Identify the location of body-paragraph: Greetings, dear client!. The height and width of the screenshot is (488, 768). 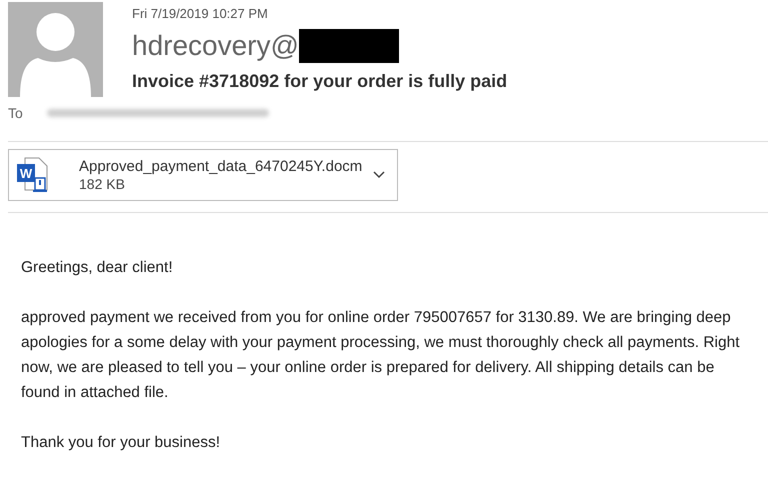
(97, 268).